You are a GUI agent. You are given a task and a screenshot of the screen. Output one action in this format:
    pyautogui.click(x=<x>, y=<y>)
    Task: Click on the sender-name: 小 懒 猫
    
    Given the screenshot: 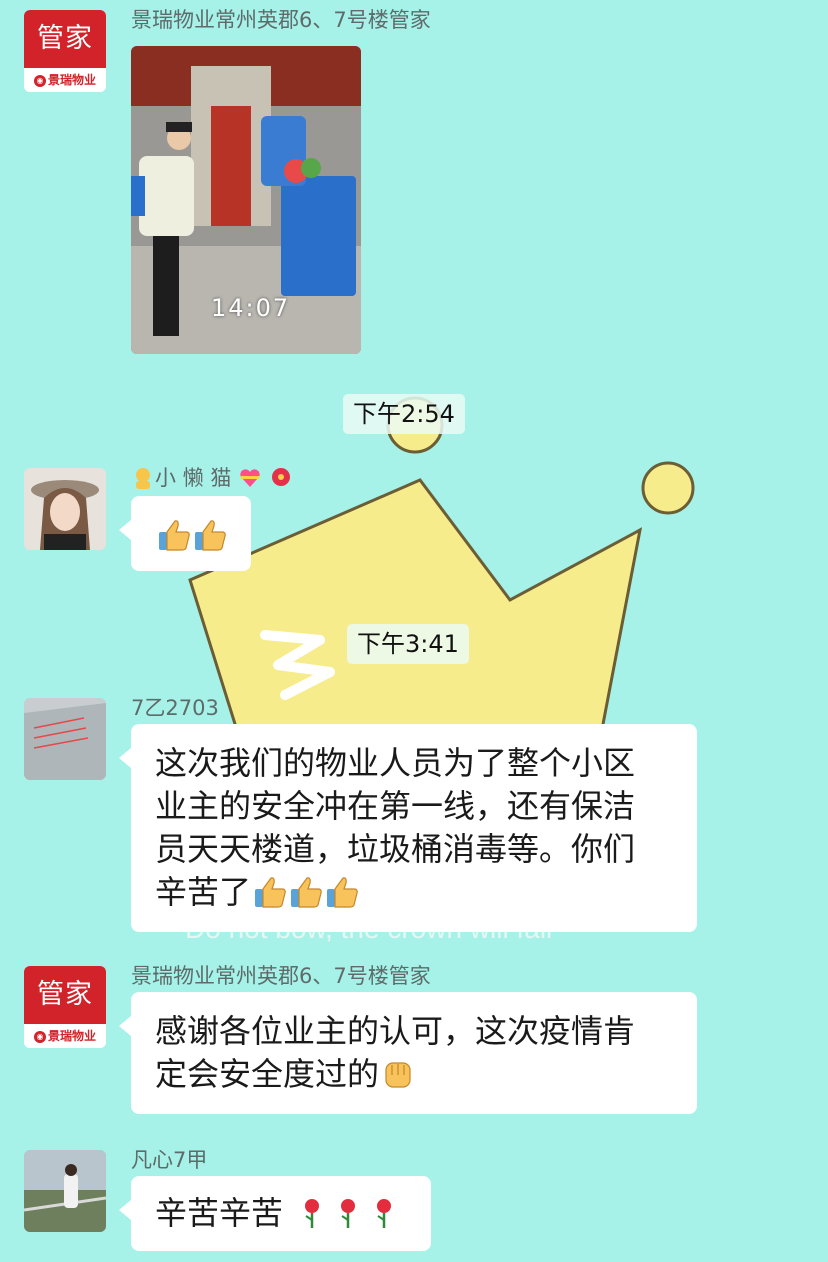 What is the action you would take?
    pyautogui.click(x=212, y=478)
    